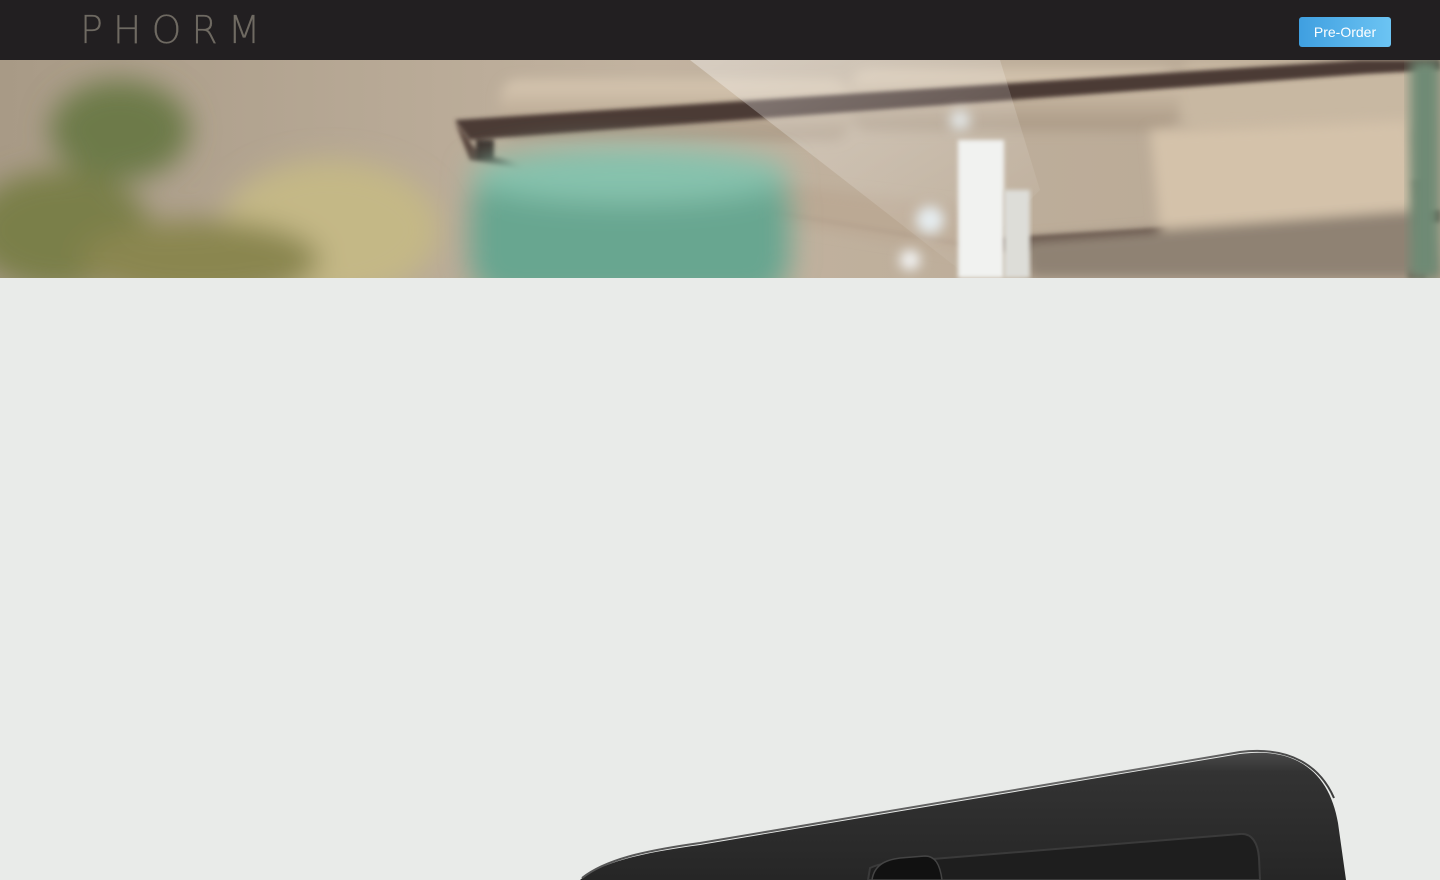  I want to click on brand-logo: PHORM, so click(175, 30).